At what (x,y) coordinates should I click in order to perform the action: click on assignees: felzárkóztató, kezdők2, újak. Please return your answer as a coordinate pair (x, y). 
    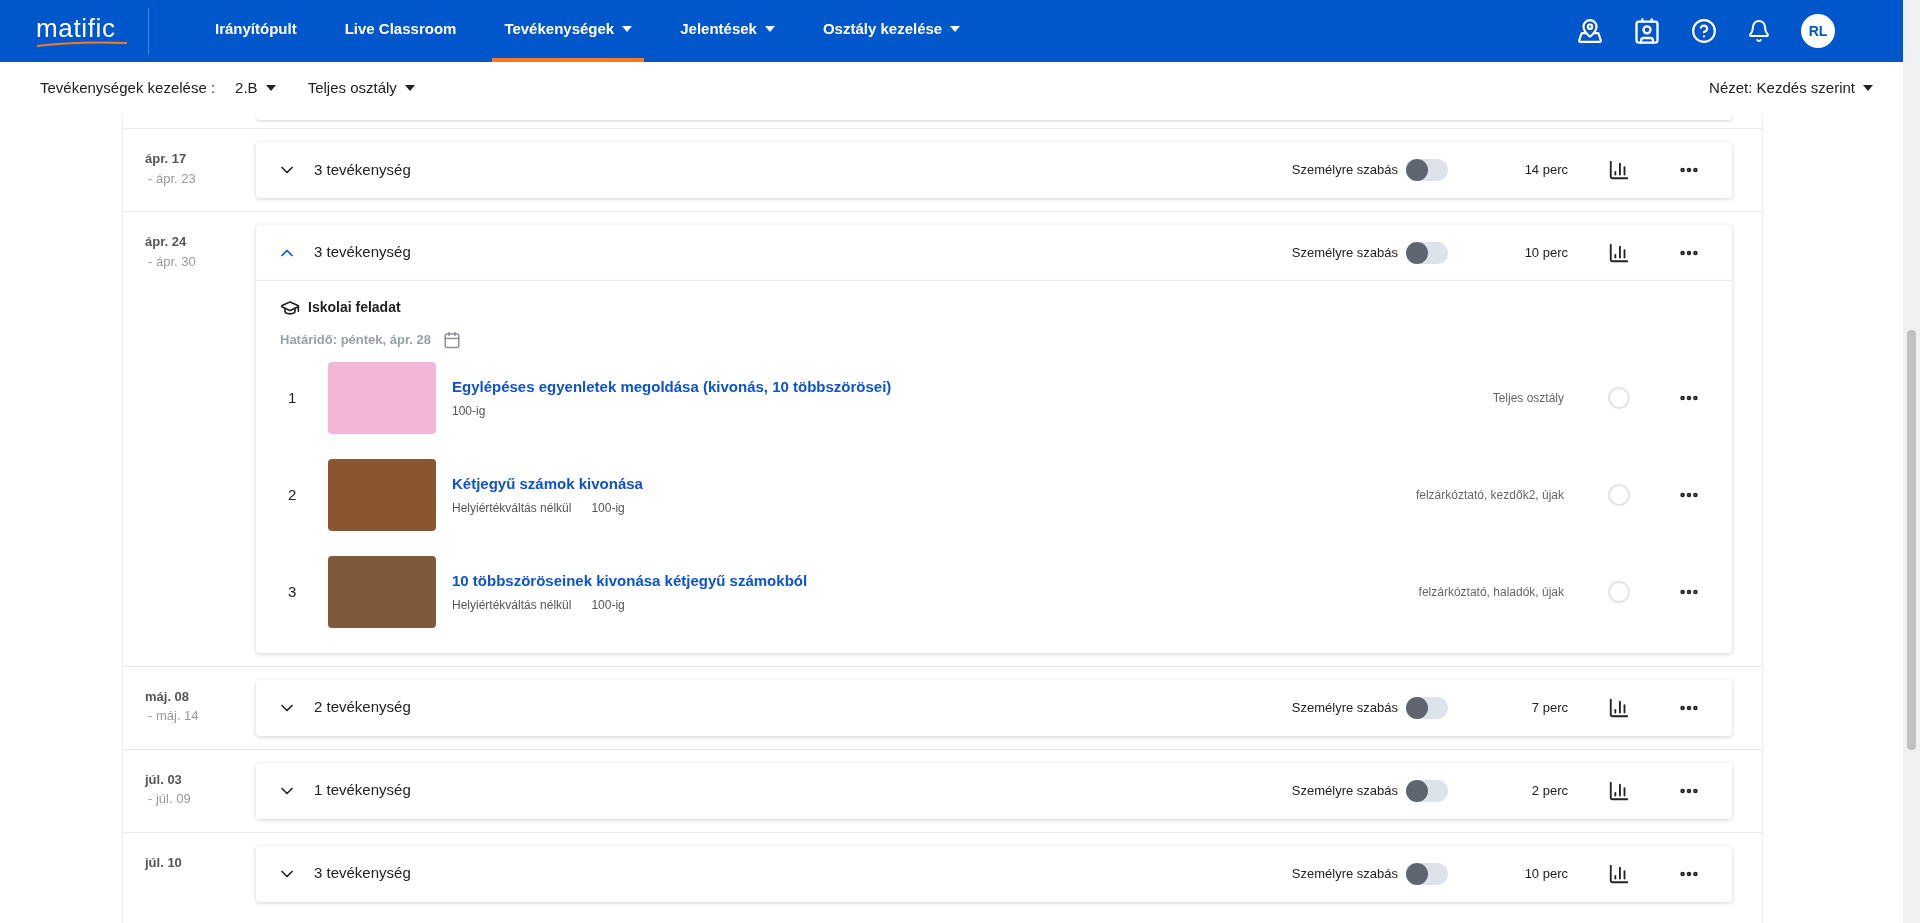
    Looking at the image, I should click on (1489, 495).